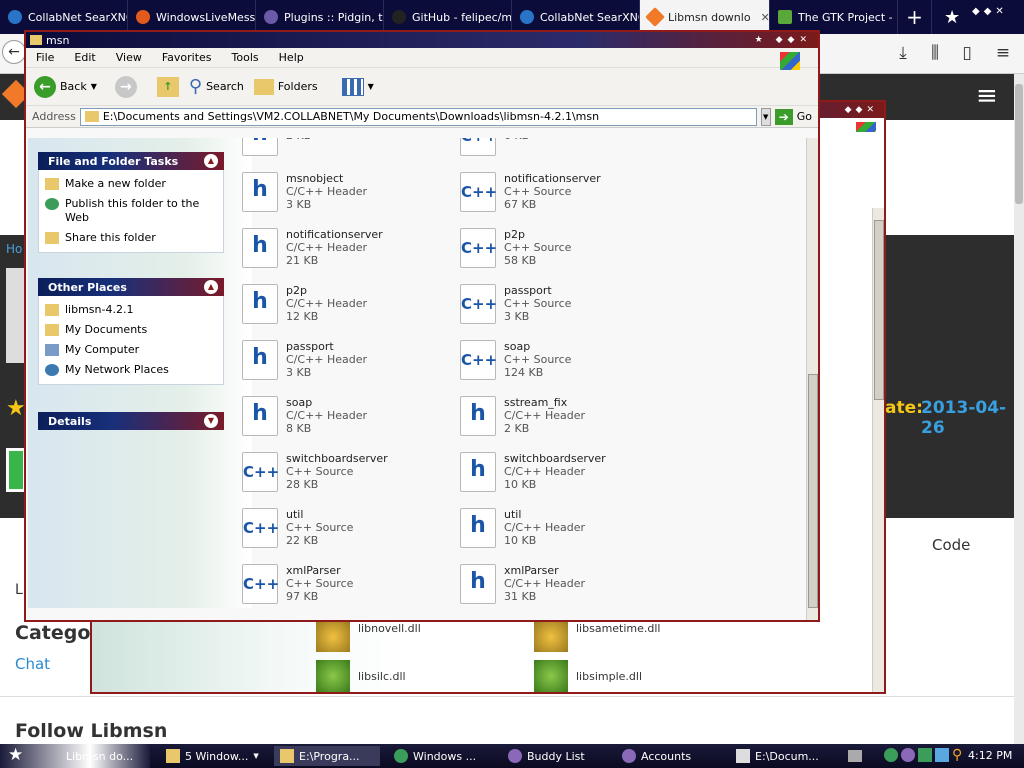 The image size is (1024, 768). I want to click on go-button: ➔ Go, so click(793, 116).